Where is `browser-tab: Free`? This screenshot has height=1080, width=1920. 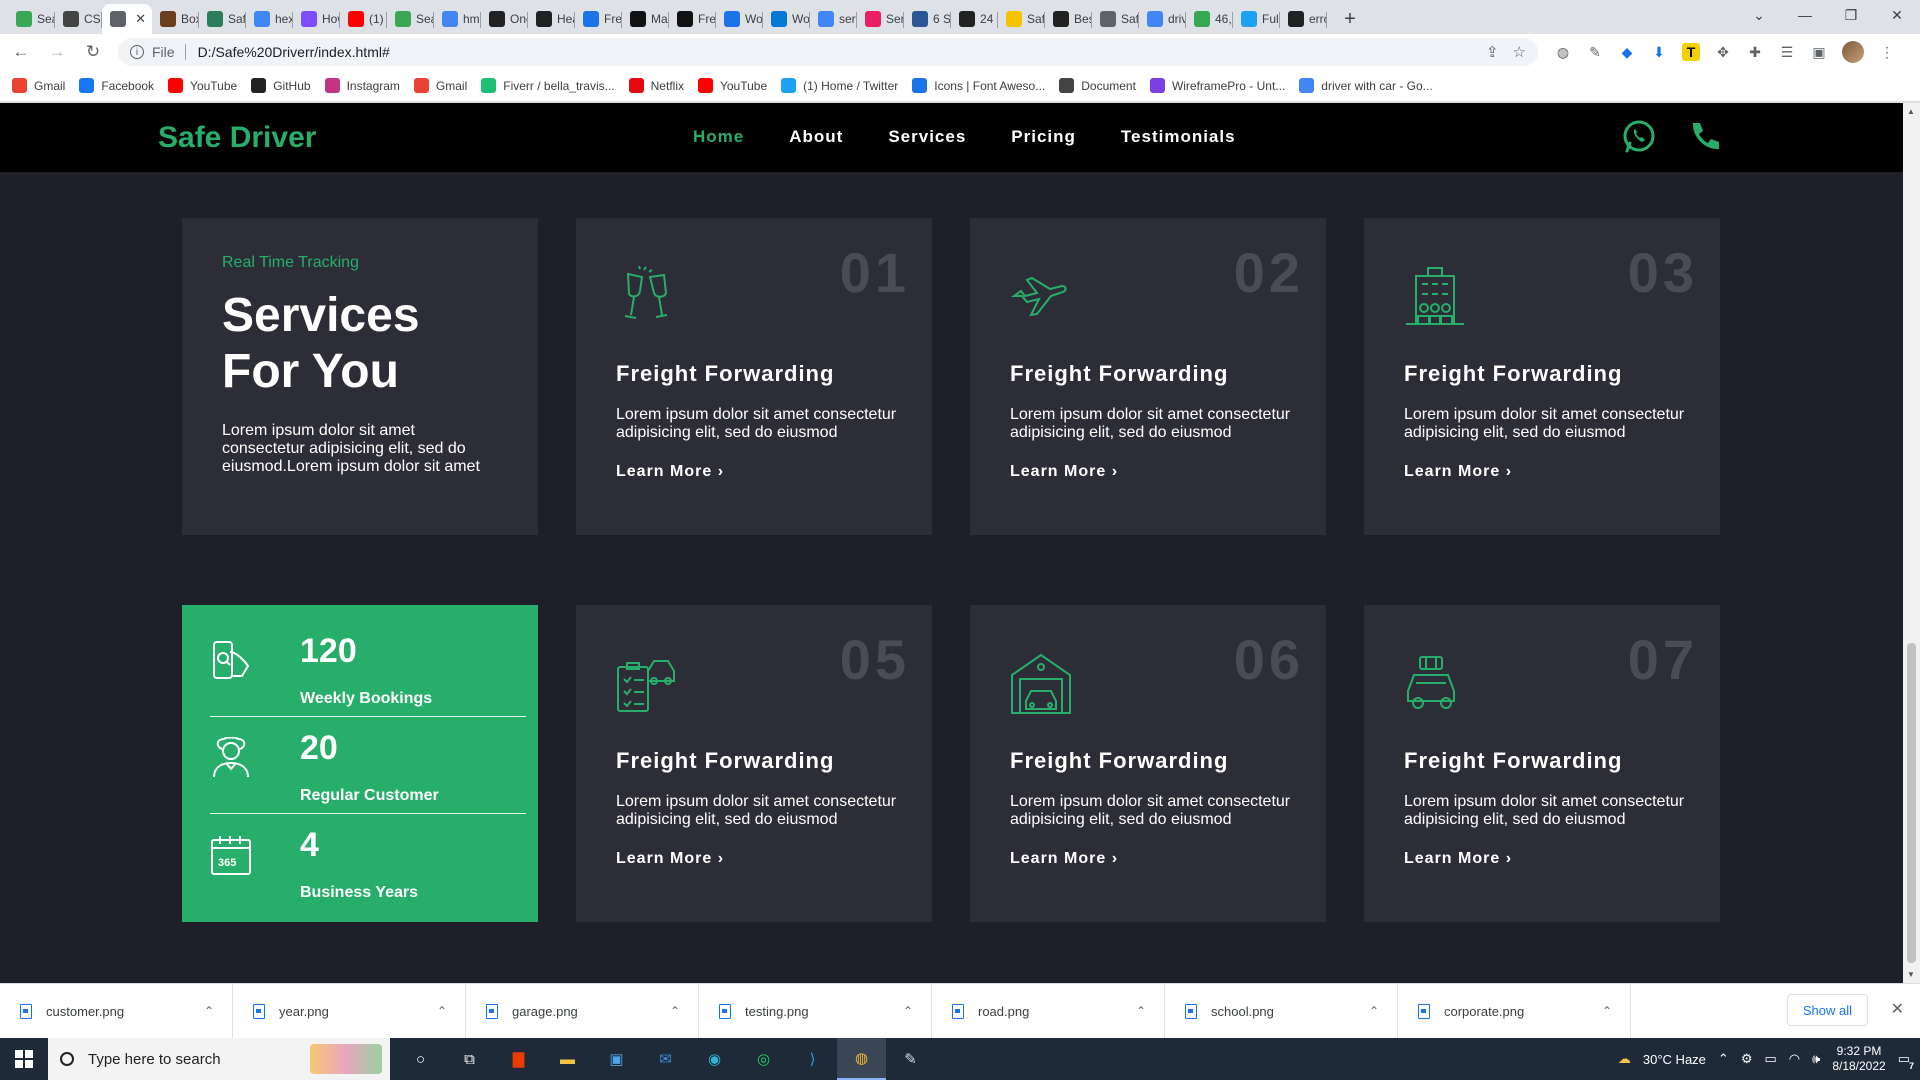 browser-tab: Free is located at coordinates (598, 19).